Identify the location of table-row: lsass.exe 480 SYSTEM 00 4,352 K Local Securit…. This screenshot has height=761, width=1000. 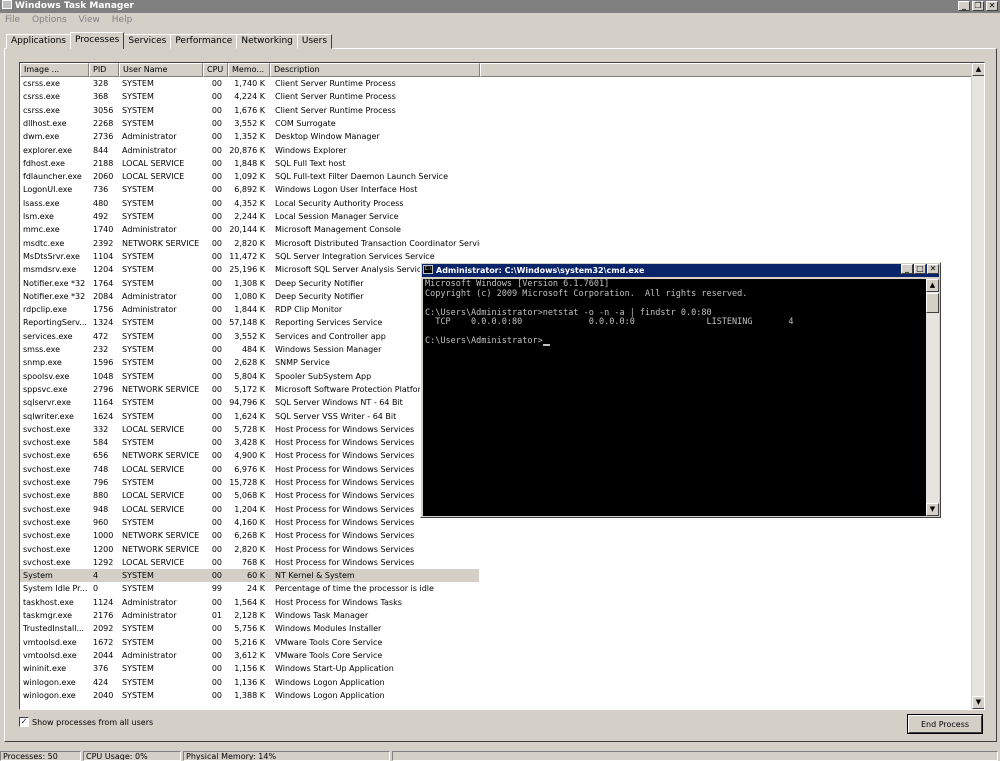
(496, 203).